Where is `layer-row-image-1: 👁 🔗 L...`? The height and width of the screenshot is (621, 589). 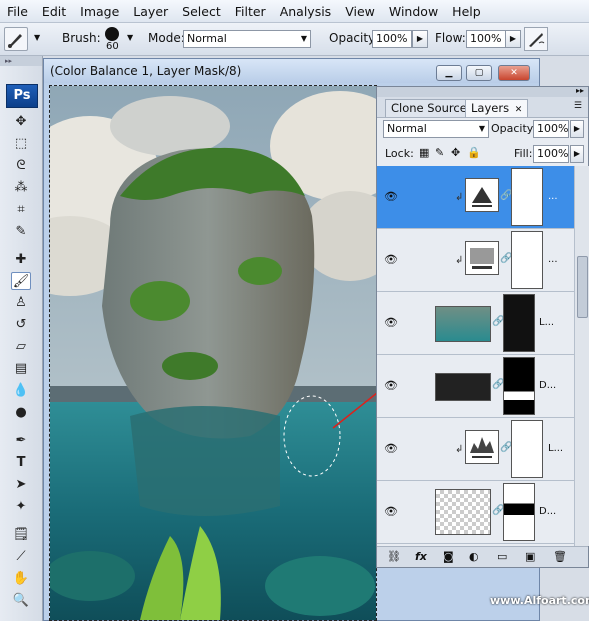
layer-row-image-1: 👁 🔗 L... is located at coordinates (475, 323).